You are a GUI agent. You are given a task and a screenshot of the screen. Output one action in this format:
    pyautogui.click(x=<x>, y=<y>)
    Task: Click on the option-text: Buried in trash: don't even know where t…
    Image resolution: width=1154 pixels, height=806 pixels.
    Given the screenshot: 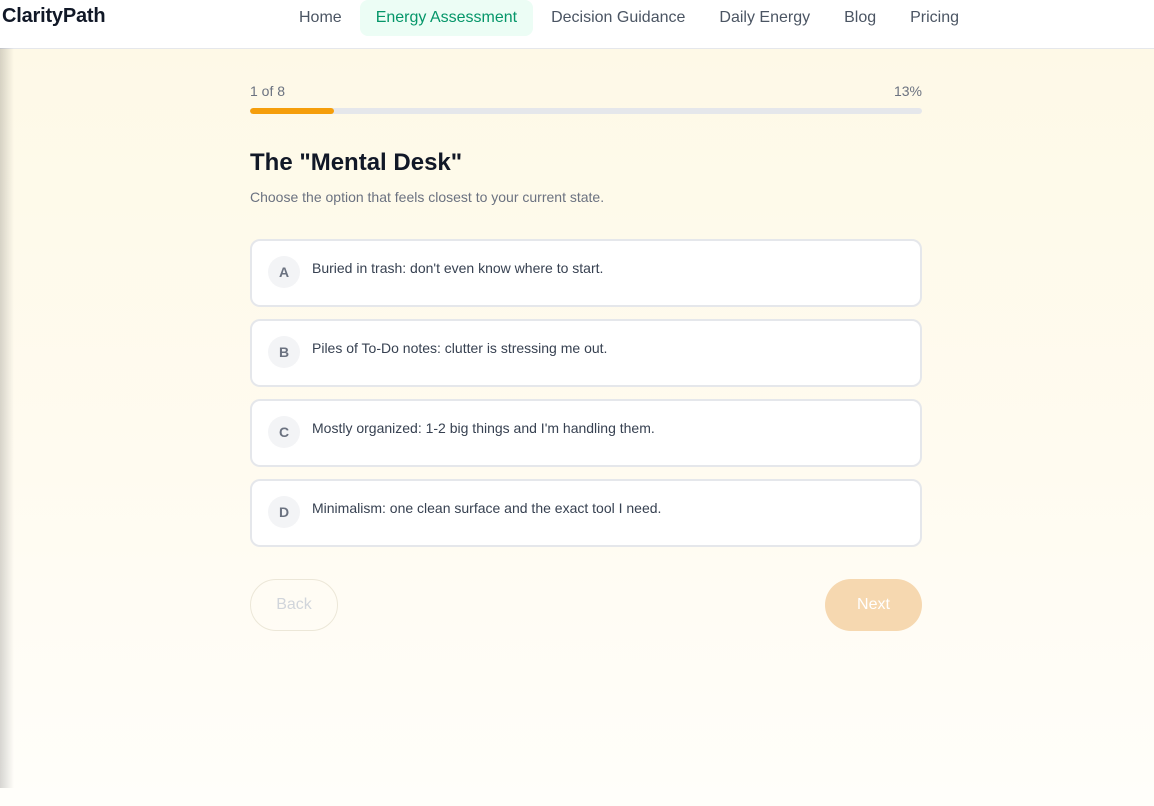 What is the action you would take?
    pyautogui.click(x=458, y=268)
    